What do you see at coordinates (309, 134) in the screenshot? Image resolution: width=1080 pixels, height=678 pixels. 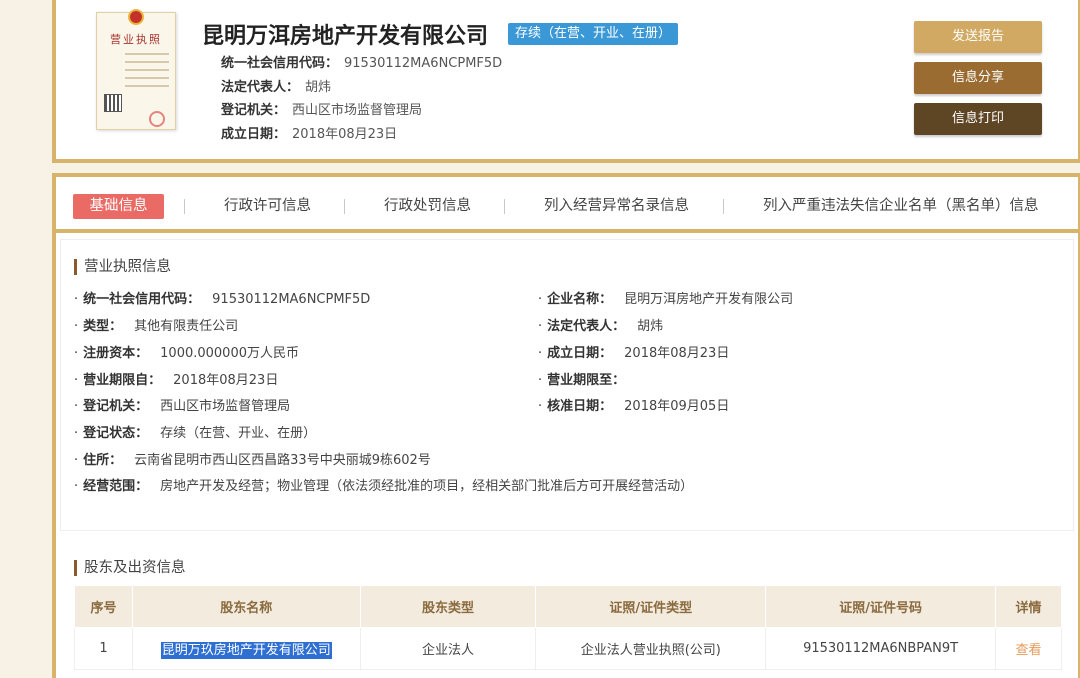 I see `summary-established-date: 成立日期： 2018年08月23日` at bounding box center [309, 134].